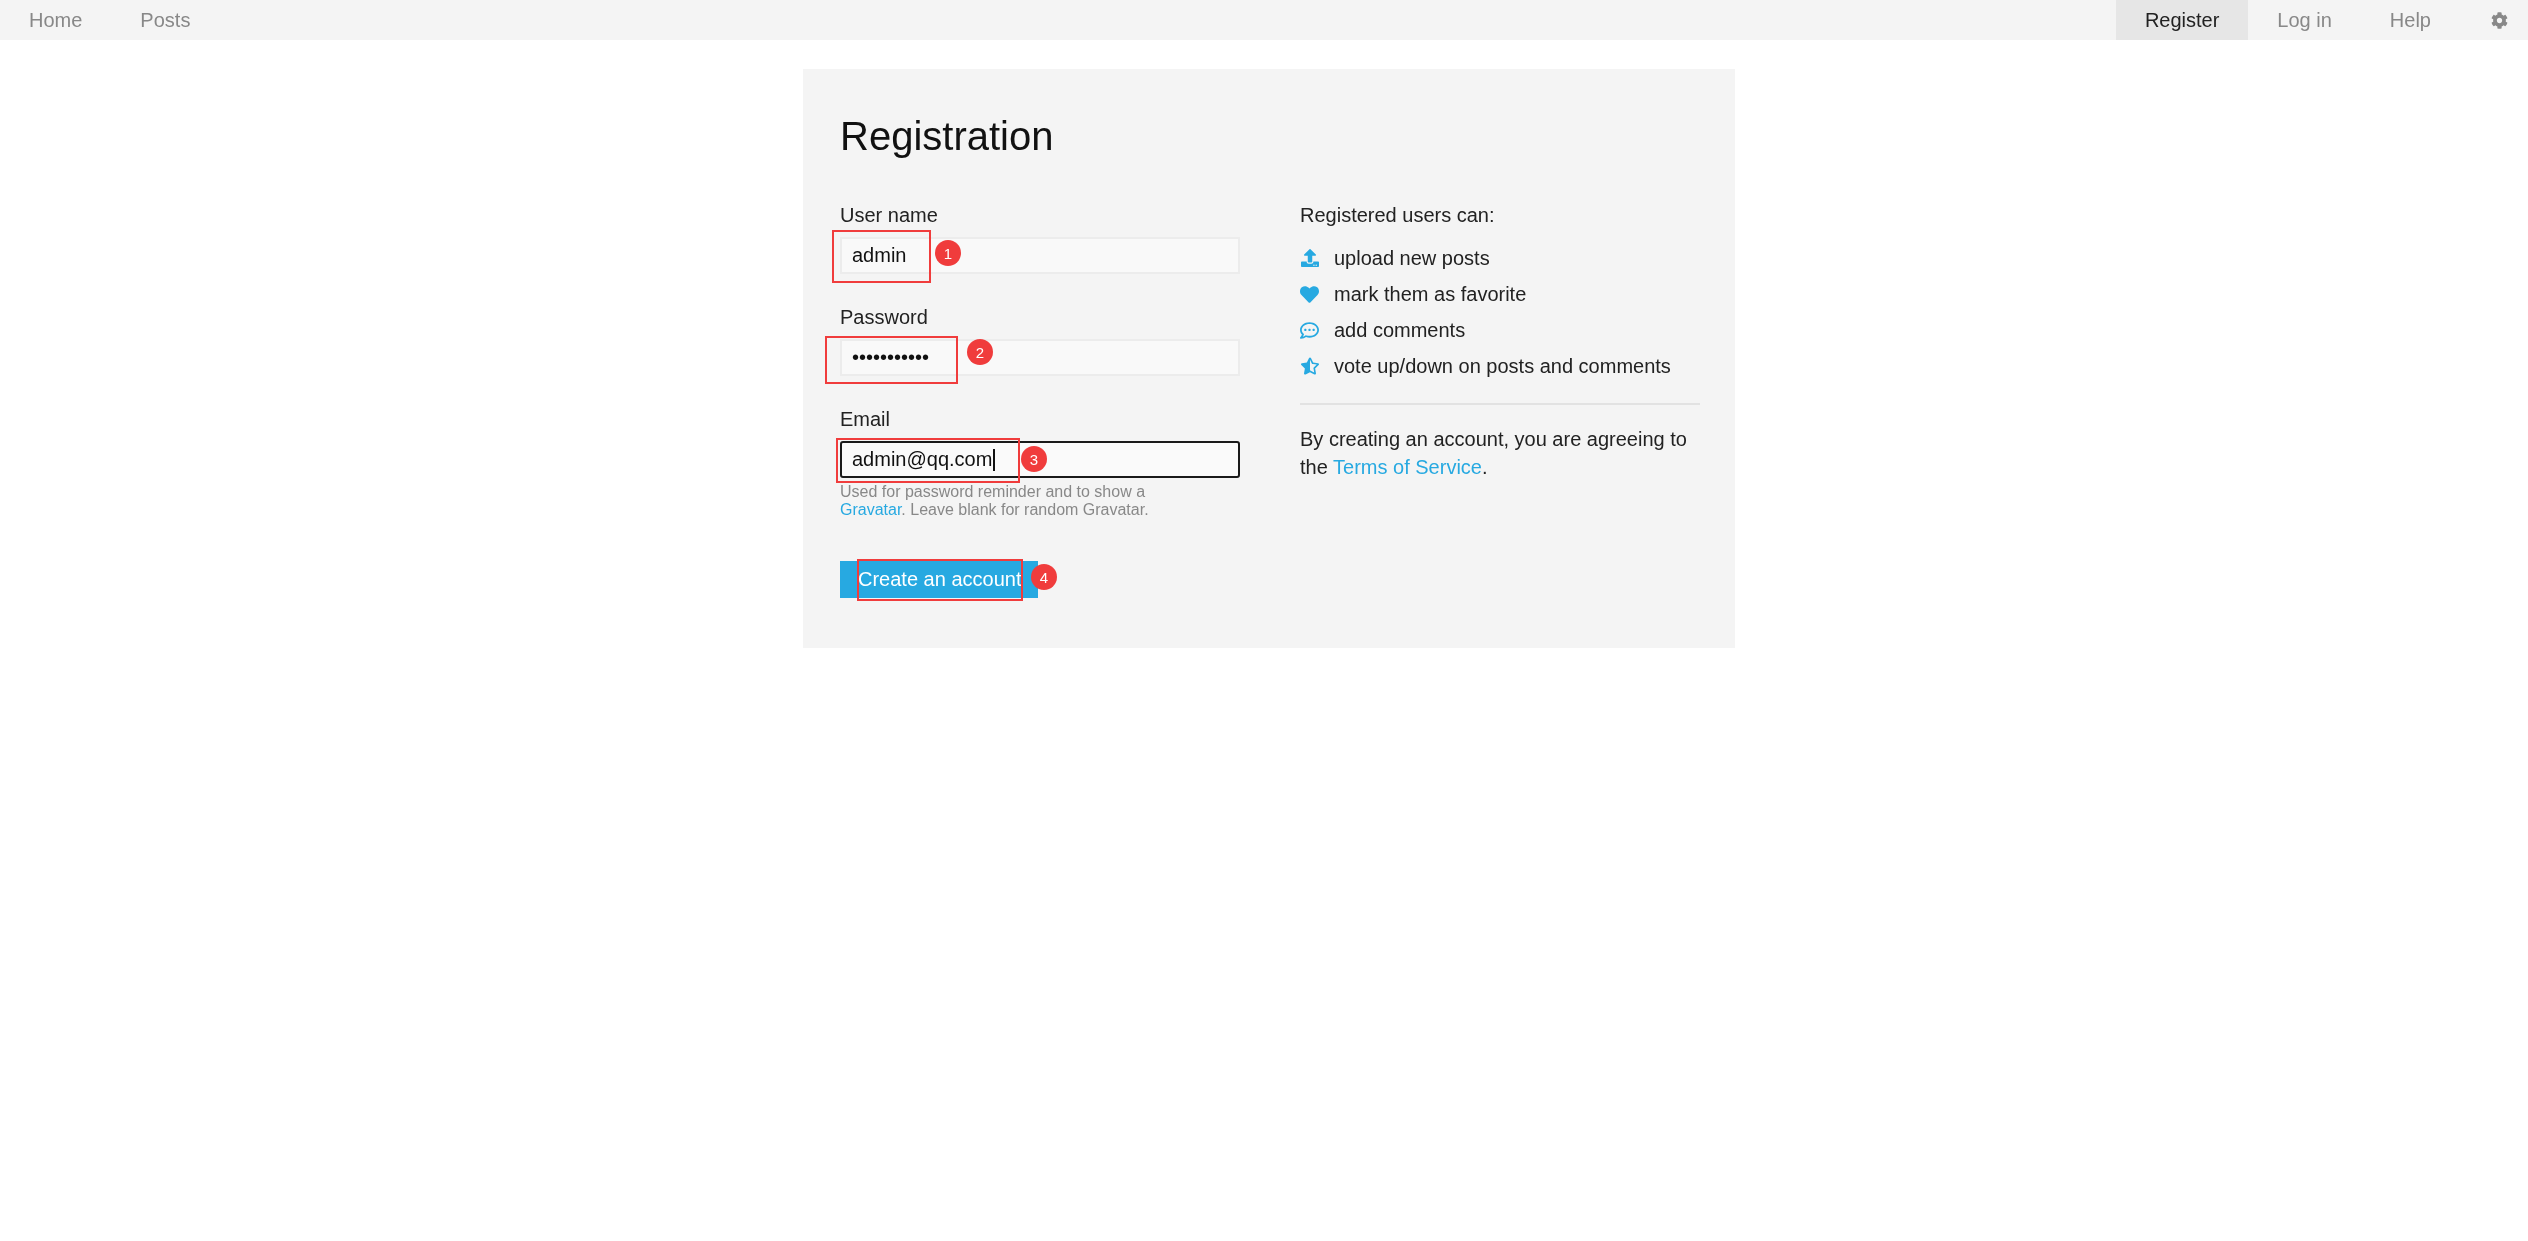 The image size is (2528, 1241). Describe the element at coordinates (2499, 20) in the screenshot. I see `settings-icon` at that location.